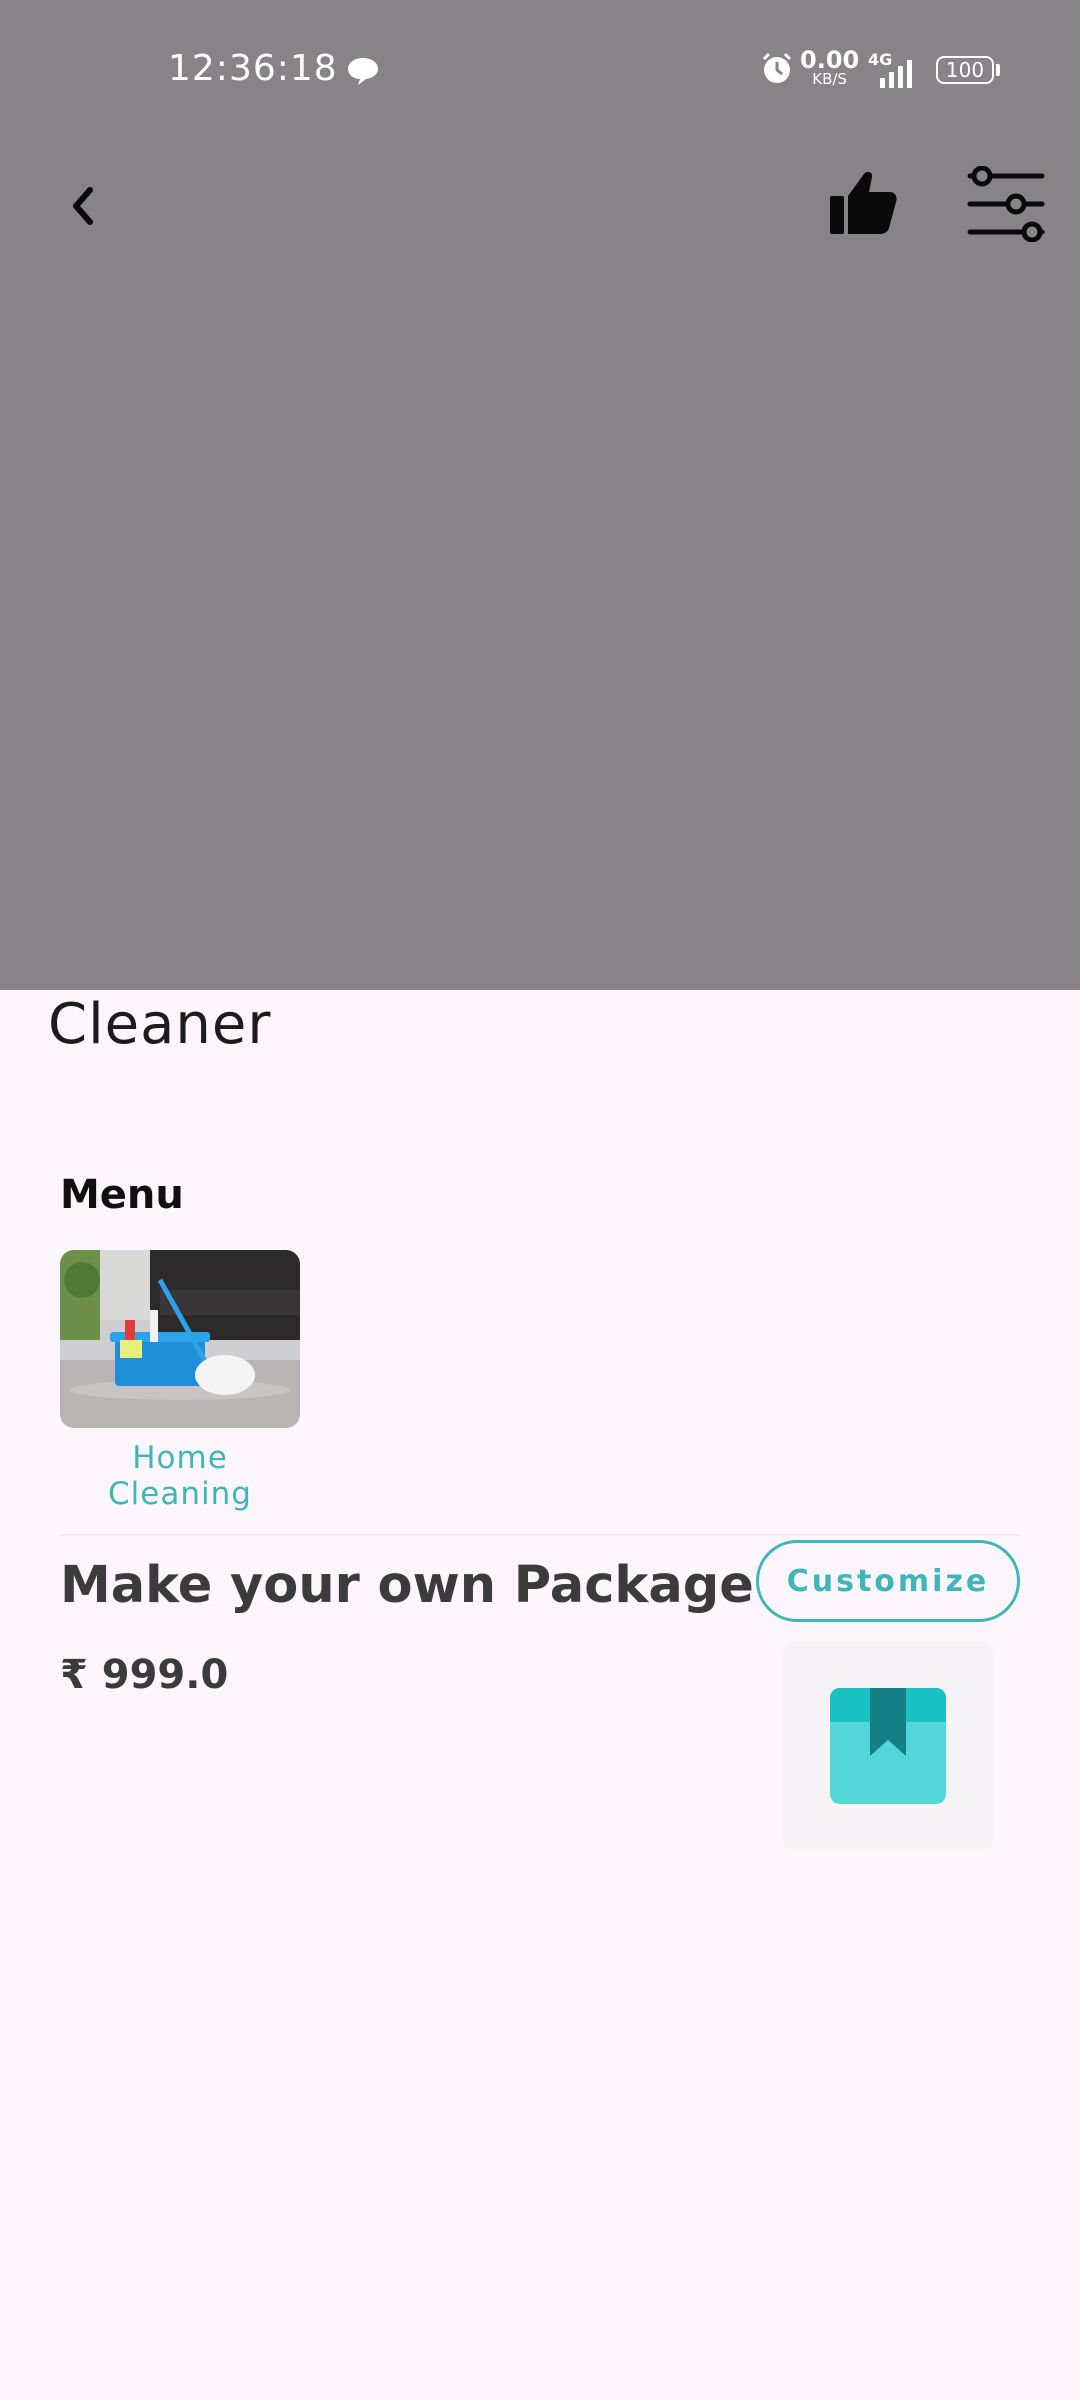 Image resolution: width=1080 pixels, height=2400 pixels. What do you see at coordinates (896, 74) in the screenshot?
I see `signal-icon` at bounding box center [896, 74].